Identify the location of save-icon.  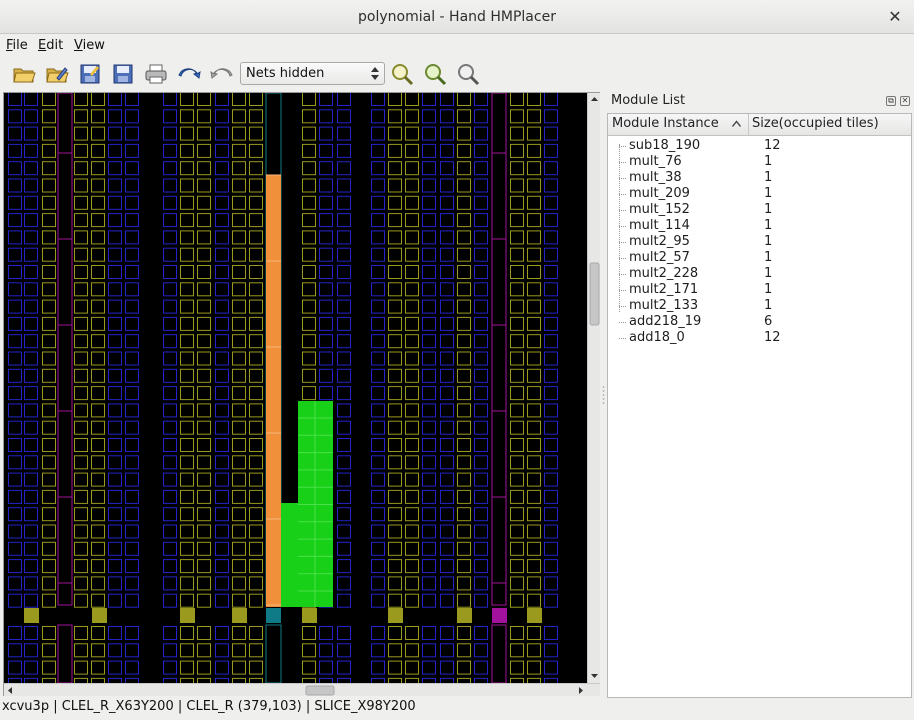
(123, 74).